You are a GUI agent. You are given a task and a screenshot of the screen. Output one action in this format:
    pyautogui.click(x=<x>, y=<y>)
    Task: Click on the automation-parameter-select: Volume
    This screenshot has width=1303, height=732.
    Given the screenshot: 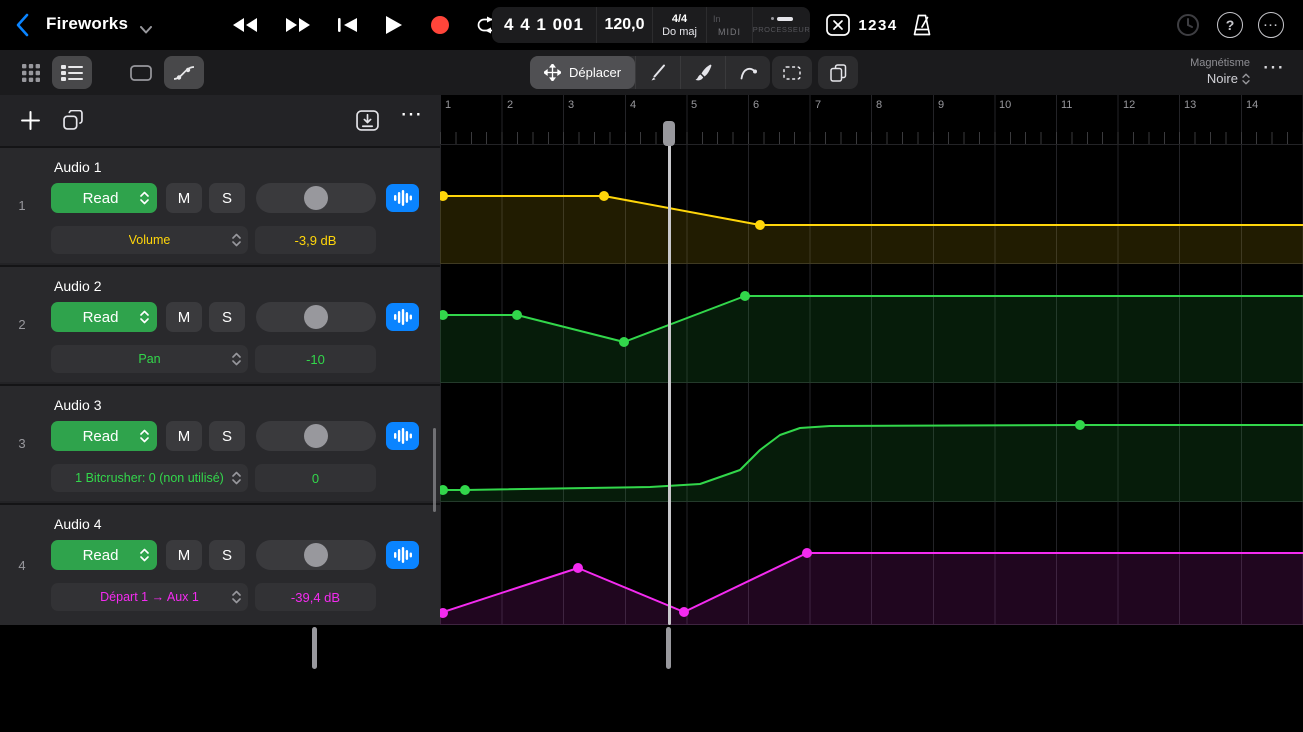 What is the action you would take?
    pyautogui.click(x=149, y=240)
    